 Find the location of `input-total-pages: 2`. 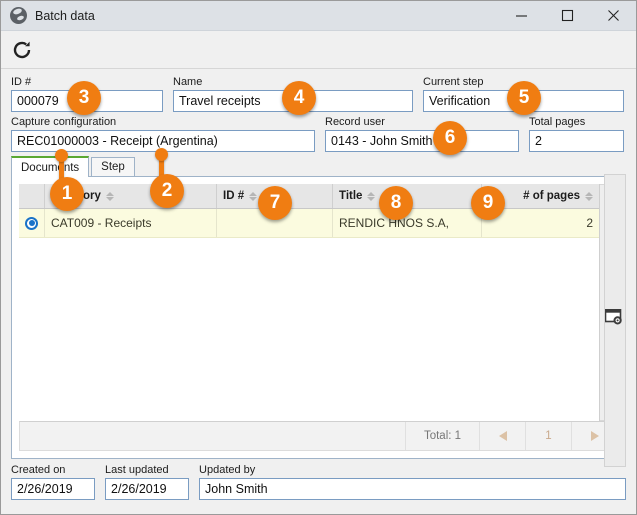

input-total-pages: 2 is located at coordinates (576, 141).